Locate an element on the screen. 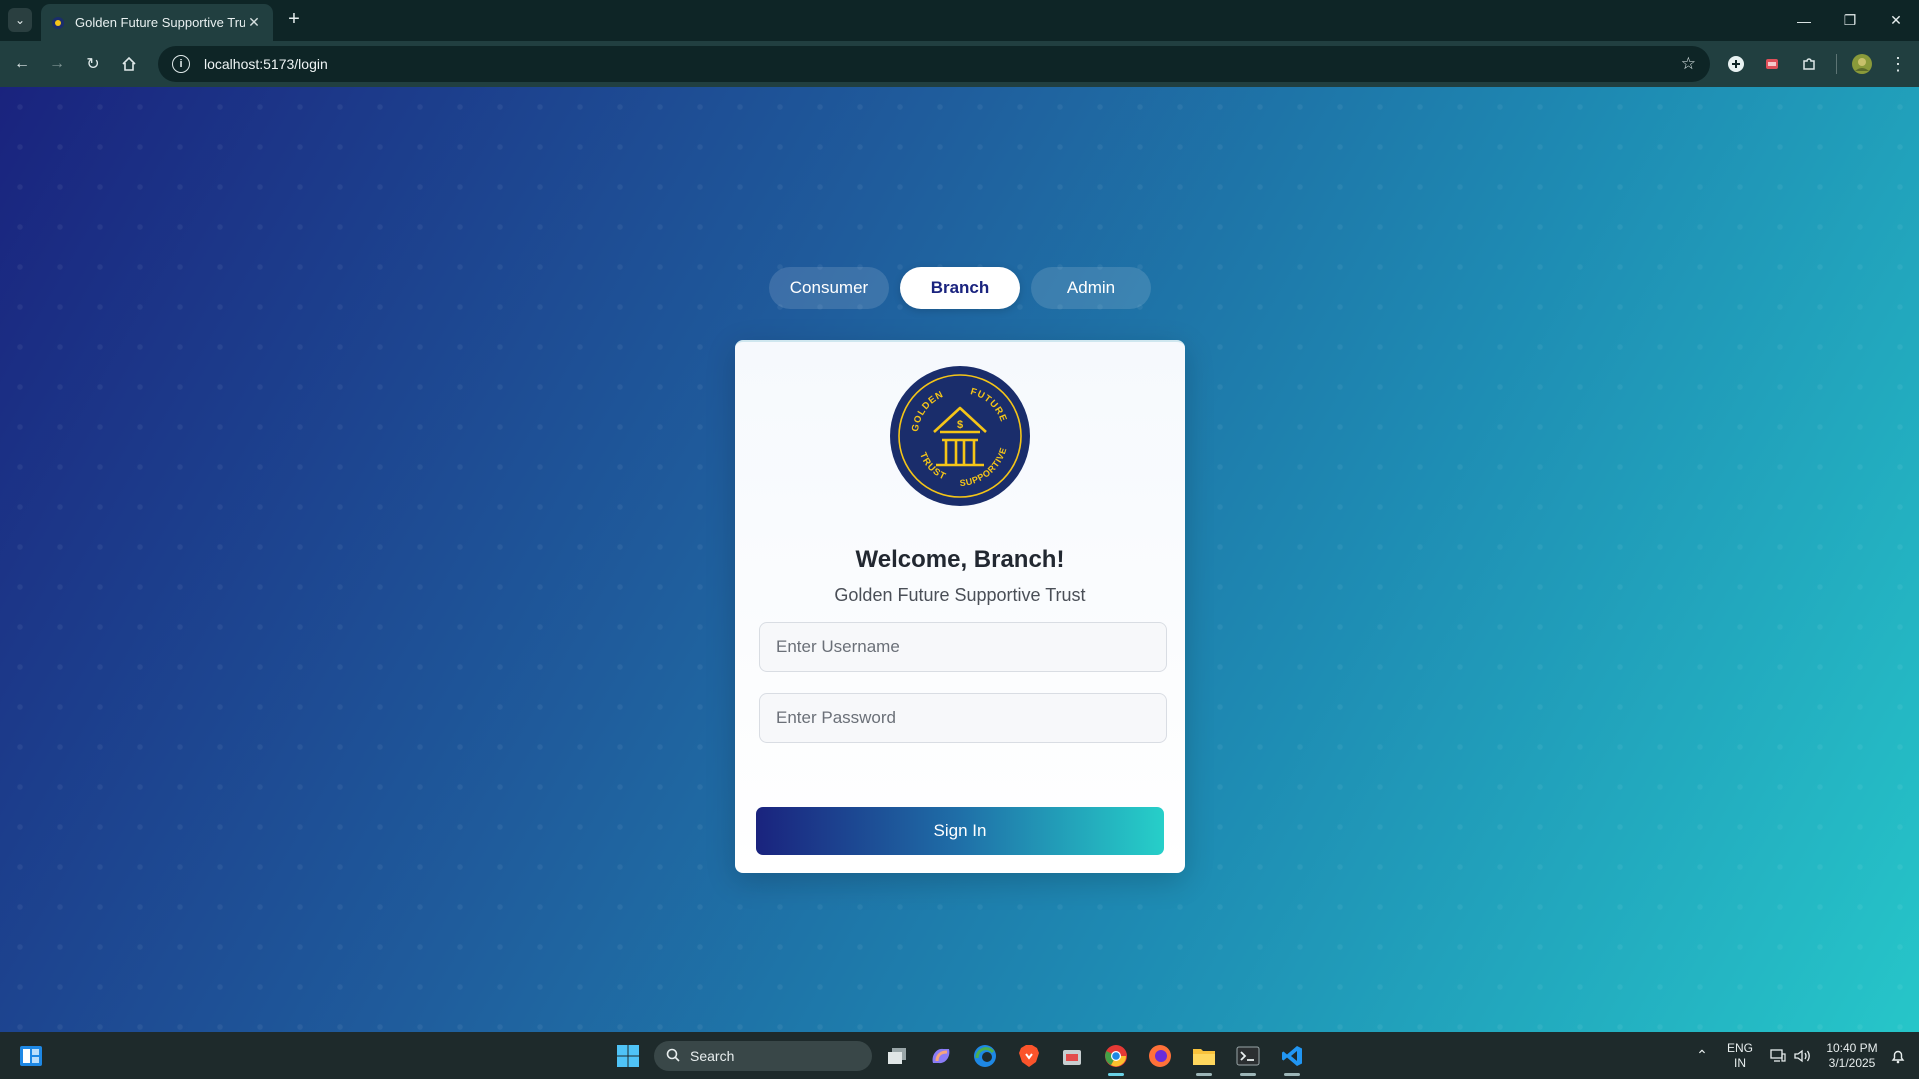  chrome-button is located at coordinates (1116, 1058).